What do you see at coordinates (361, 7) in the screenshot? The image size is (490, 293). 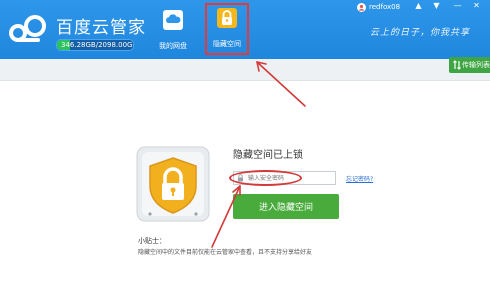 I see `user-icon` at bounding box center [361, 7].